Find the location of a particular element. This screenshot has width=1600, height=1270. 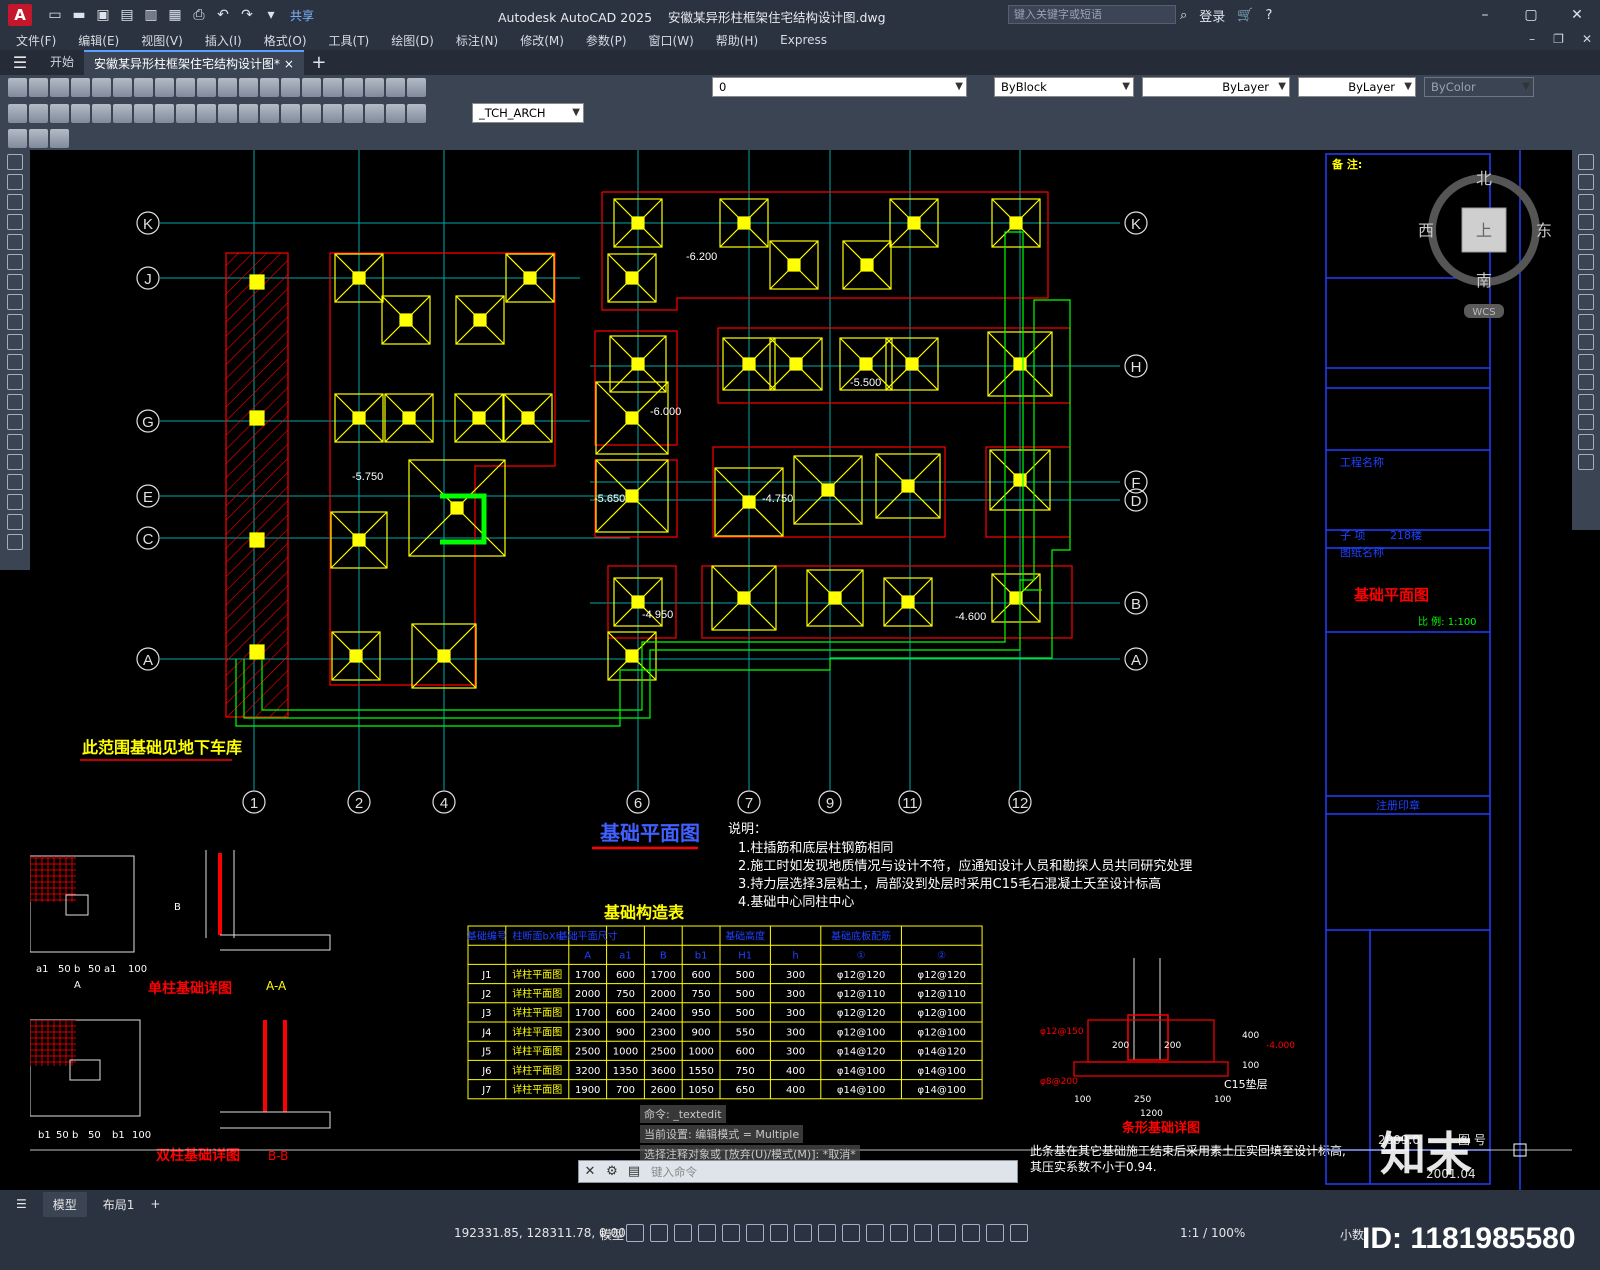

scale-tool-icon is located at coordinates (1586, 302).